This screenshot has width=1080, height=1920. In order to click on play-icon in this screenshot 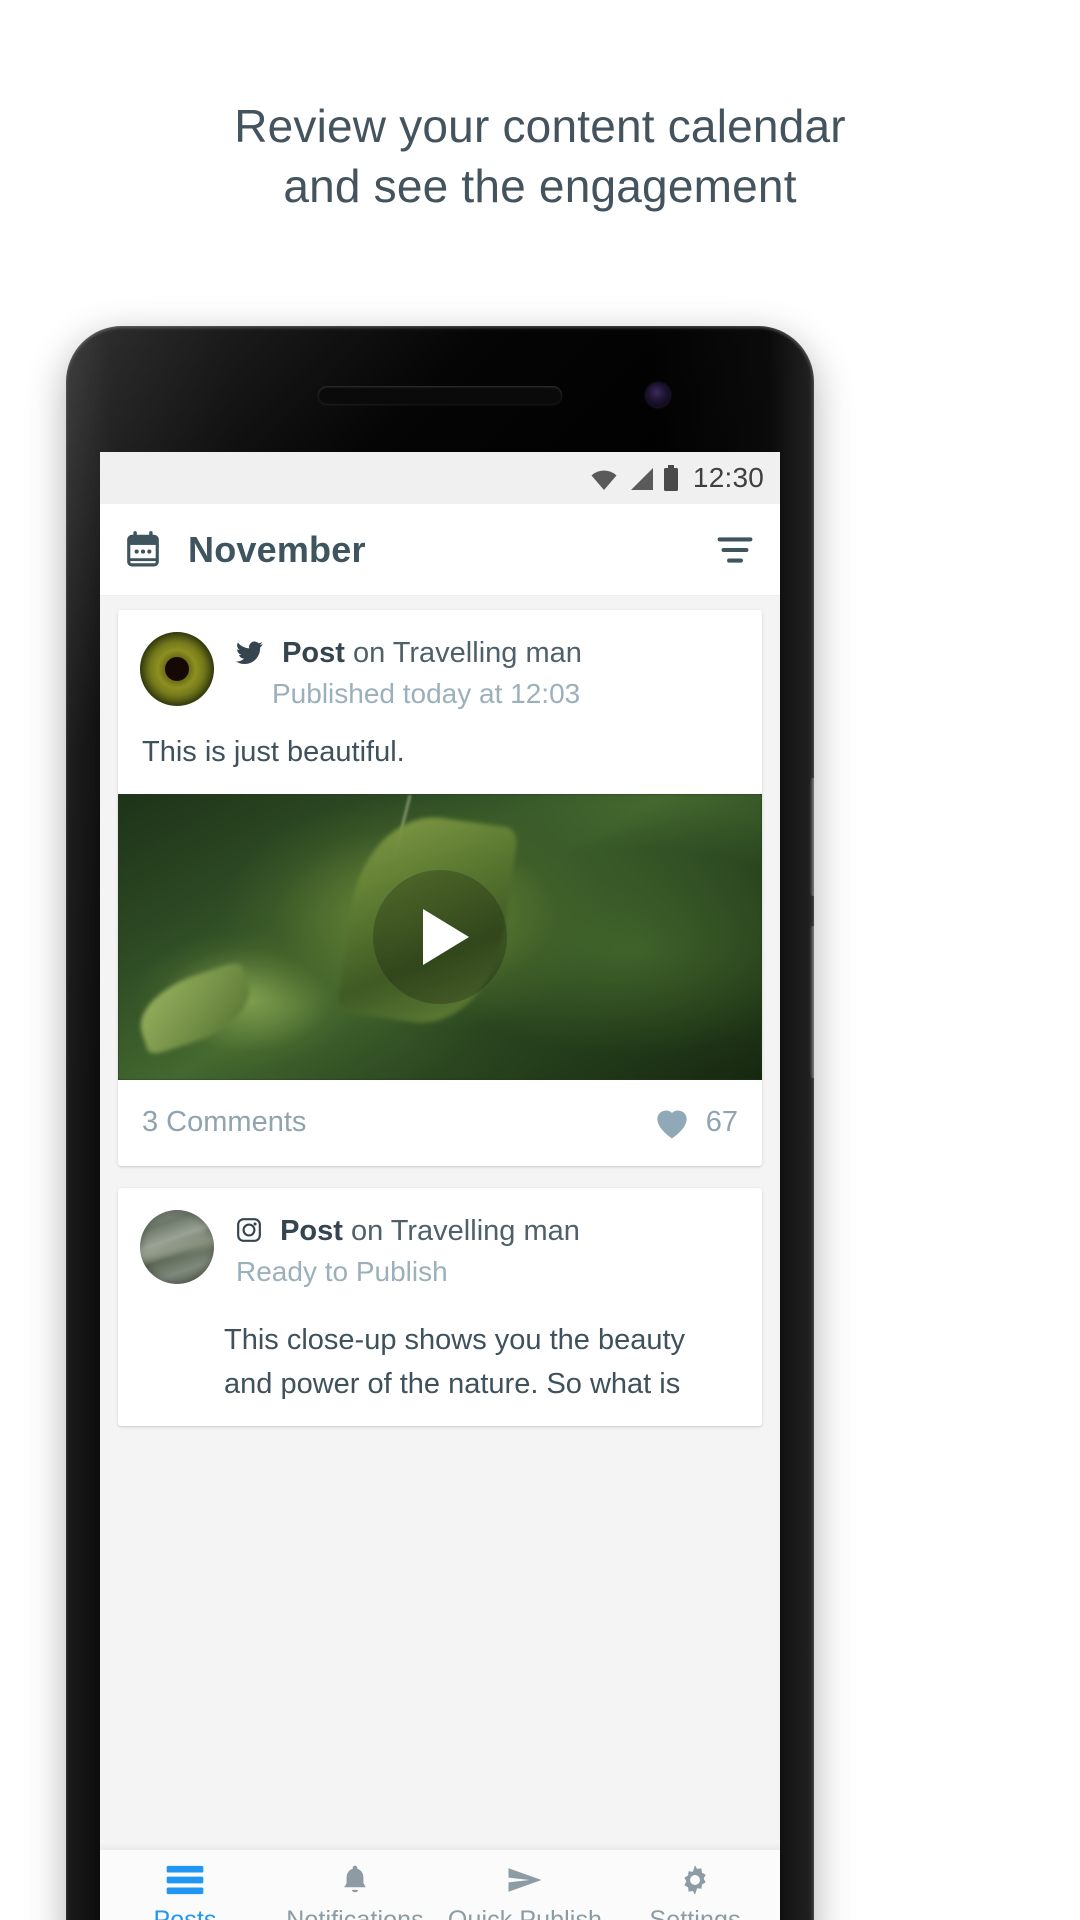, I will do `click(440, 937)`.